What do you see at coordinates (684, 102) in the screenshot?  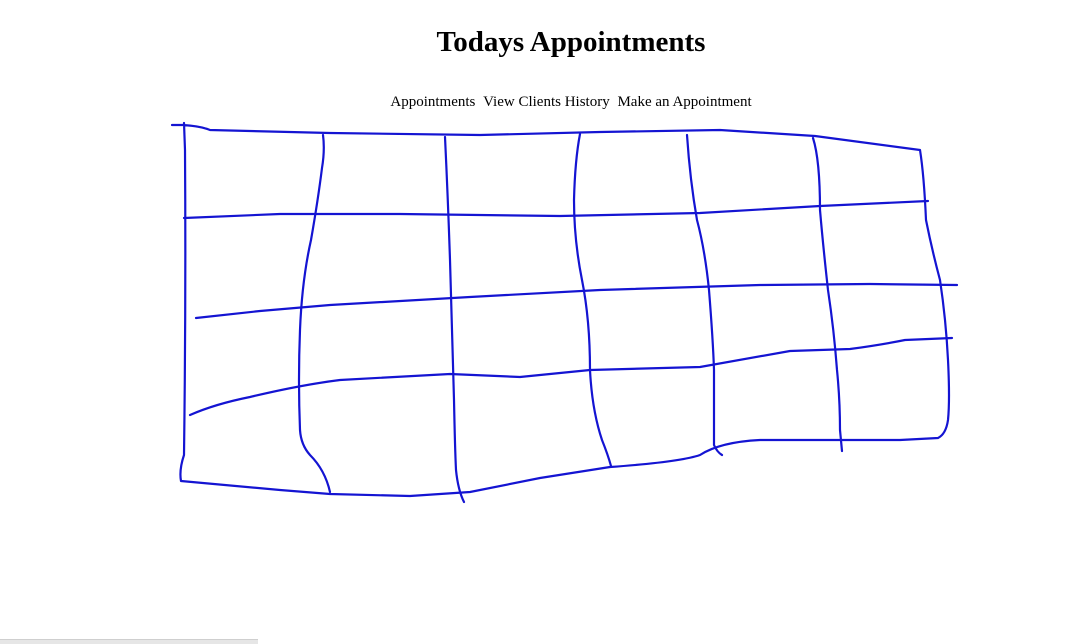 I see `nav-link-make-appointment: Make an Appointment` at bounding box center [684, 102].